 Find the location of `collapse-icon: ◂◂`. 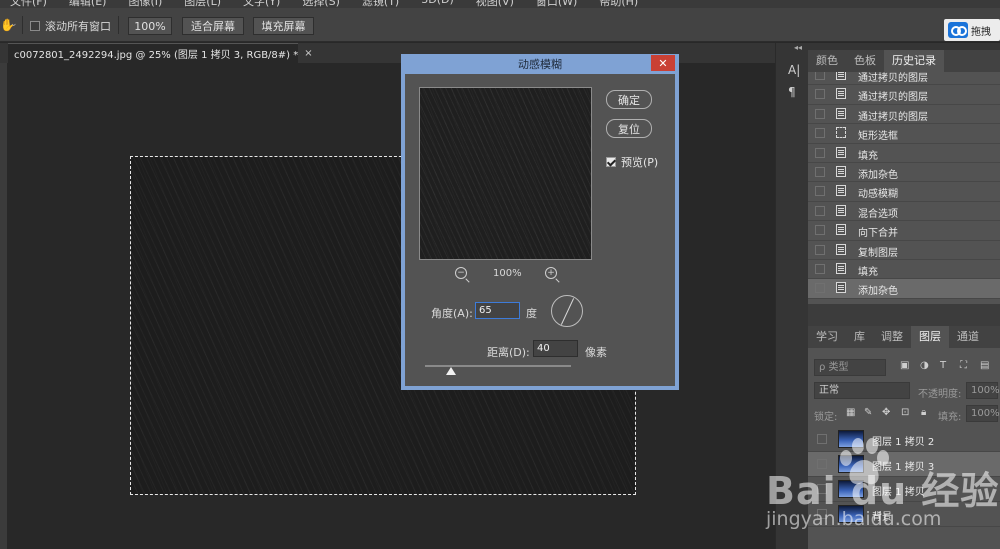

collapse-icon: ◂◂ is located at coordinates (798, 47).